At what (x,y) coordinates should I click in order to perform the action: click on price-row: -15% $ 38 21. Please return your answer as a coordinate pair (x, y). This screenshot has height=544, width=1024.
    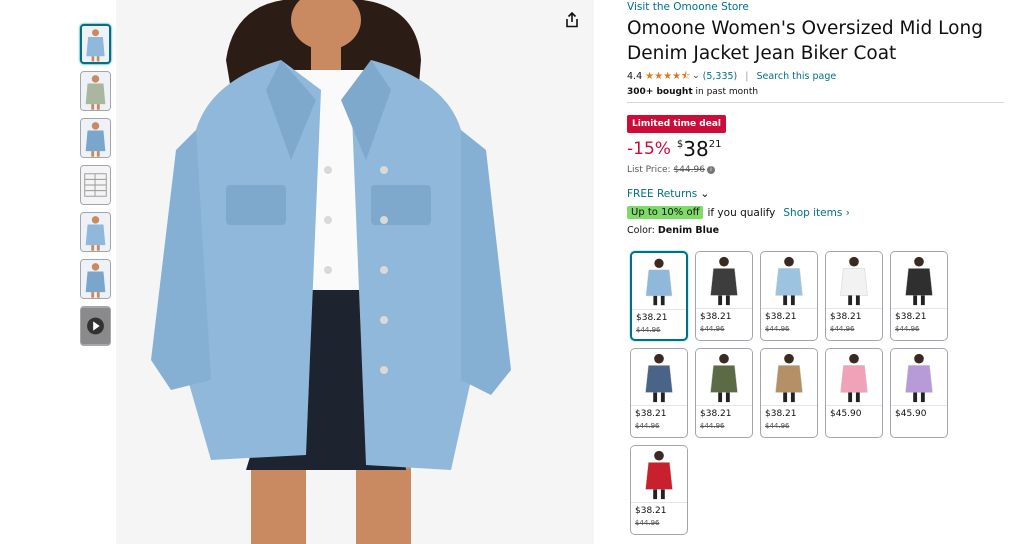
    Looking at the image, I should click on (817, 150).